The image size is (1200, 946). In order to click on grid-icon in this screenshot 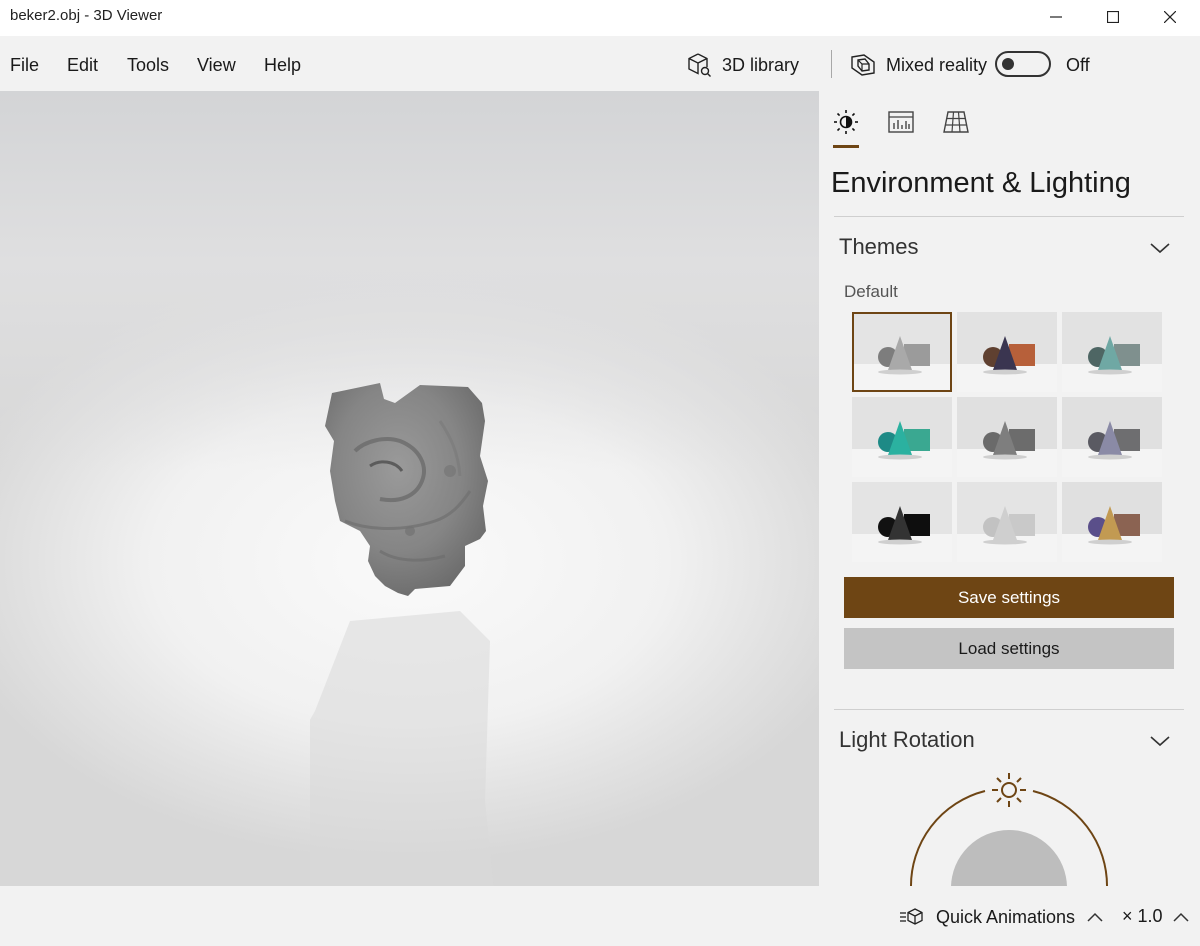, I will do `click(956, 122)`.